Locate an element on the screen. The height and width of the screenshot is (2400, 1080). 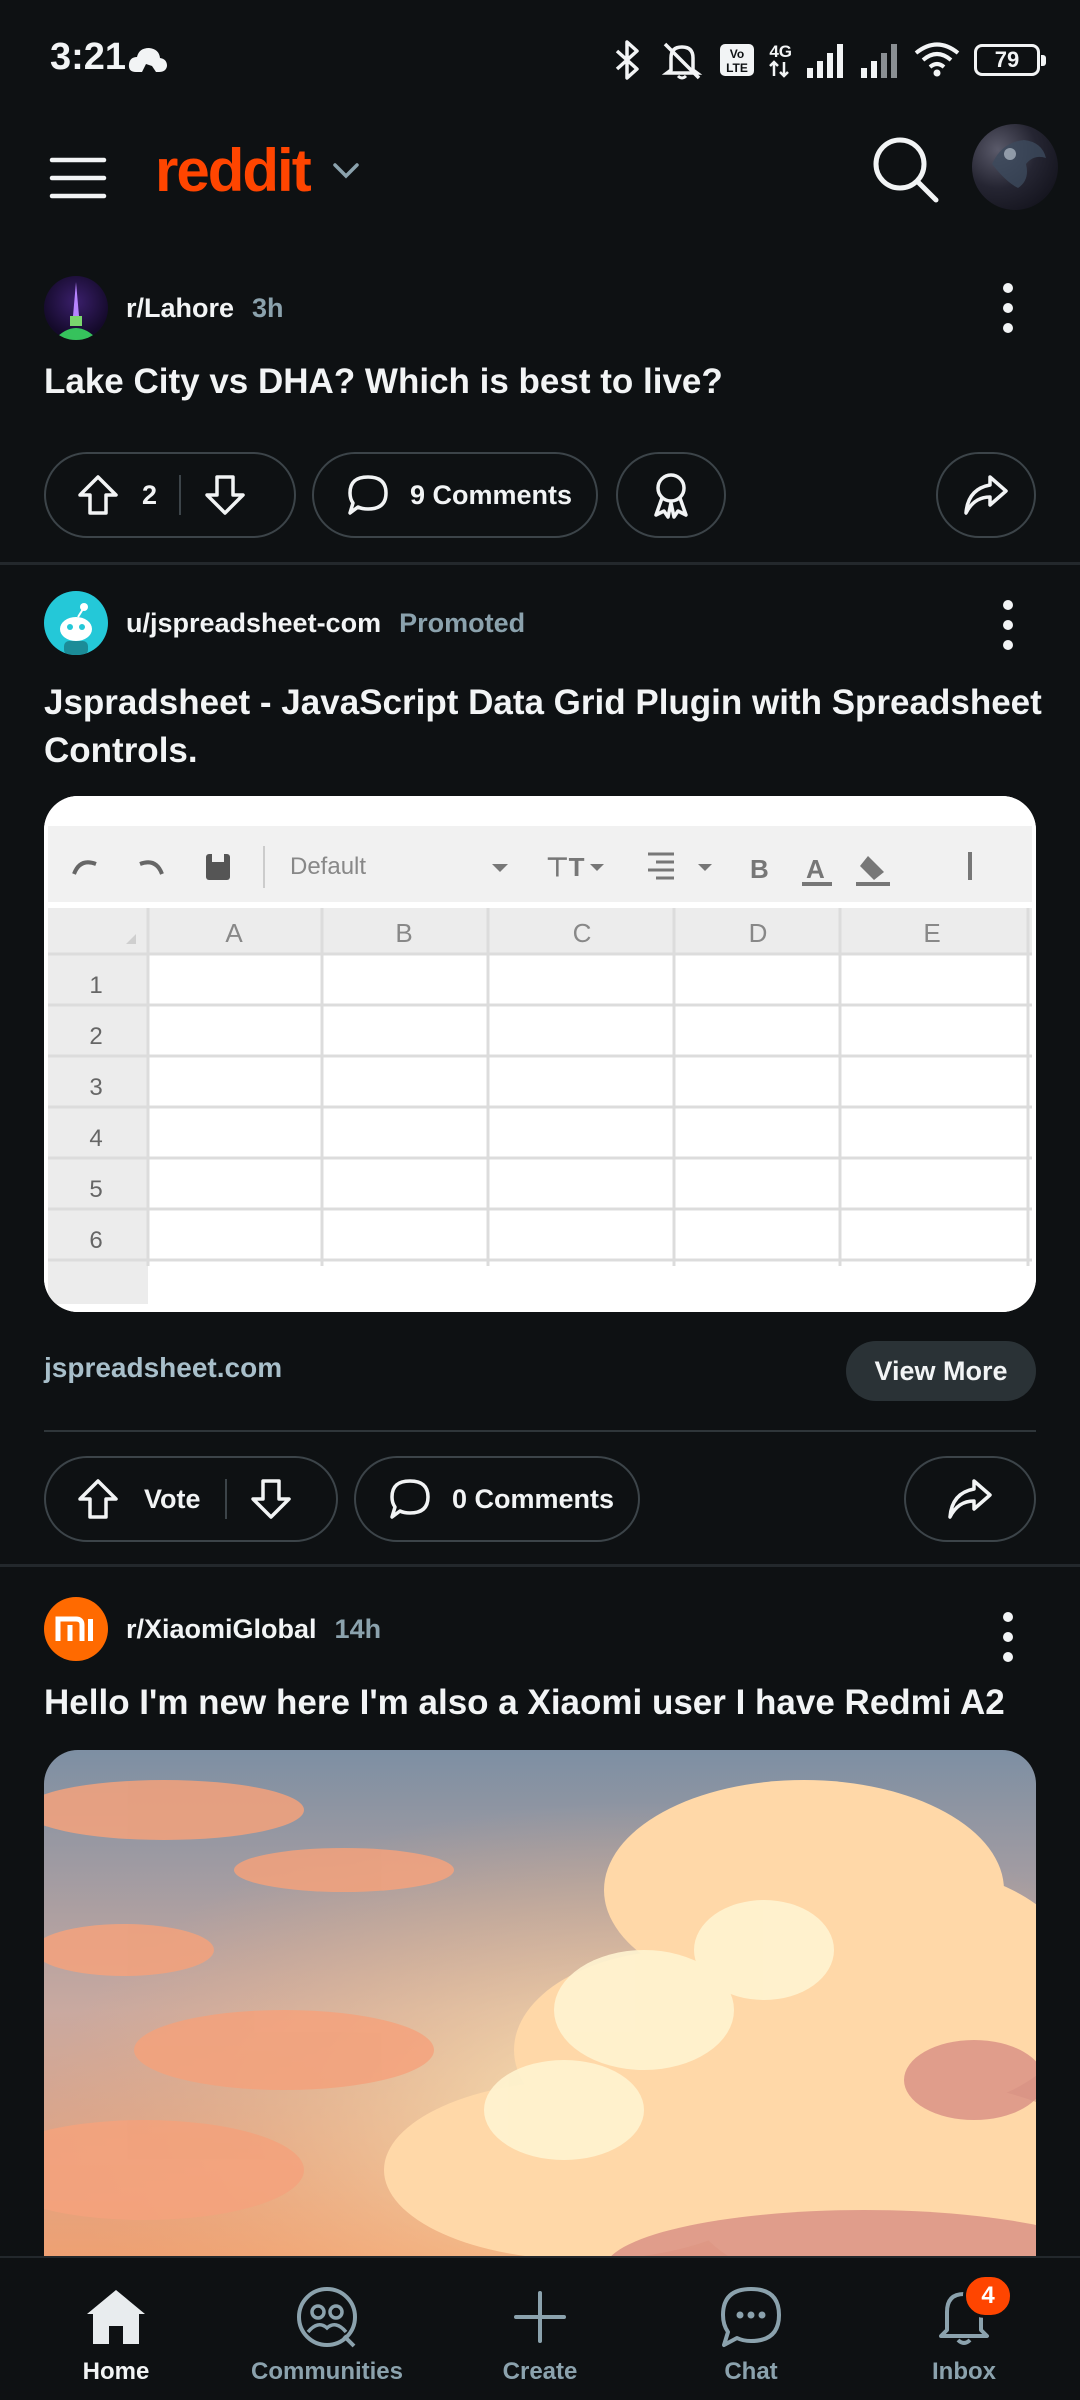
author-name: u/jspreadsheet-com is located at coordinates (253, 623).